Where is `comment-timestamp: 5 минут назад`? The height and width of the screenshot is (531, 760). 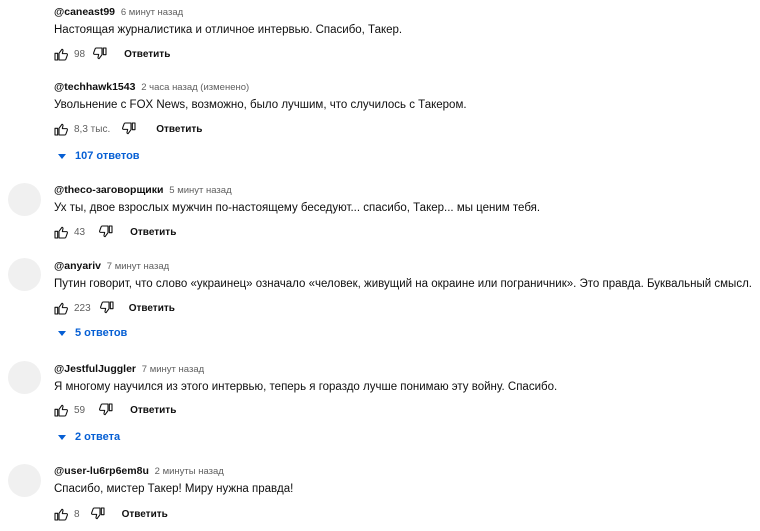 comment-timestamp: 5 минут назад is located at coordinates (200, 190).